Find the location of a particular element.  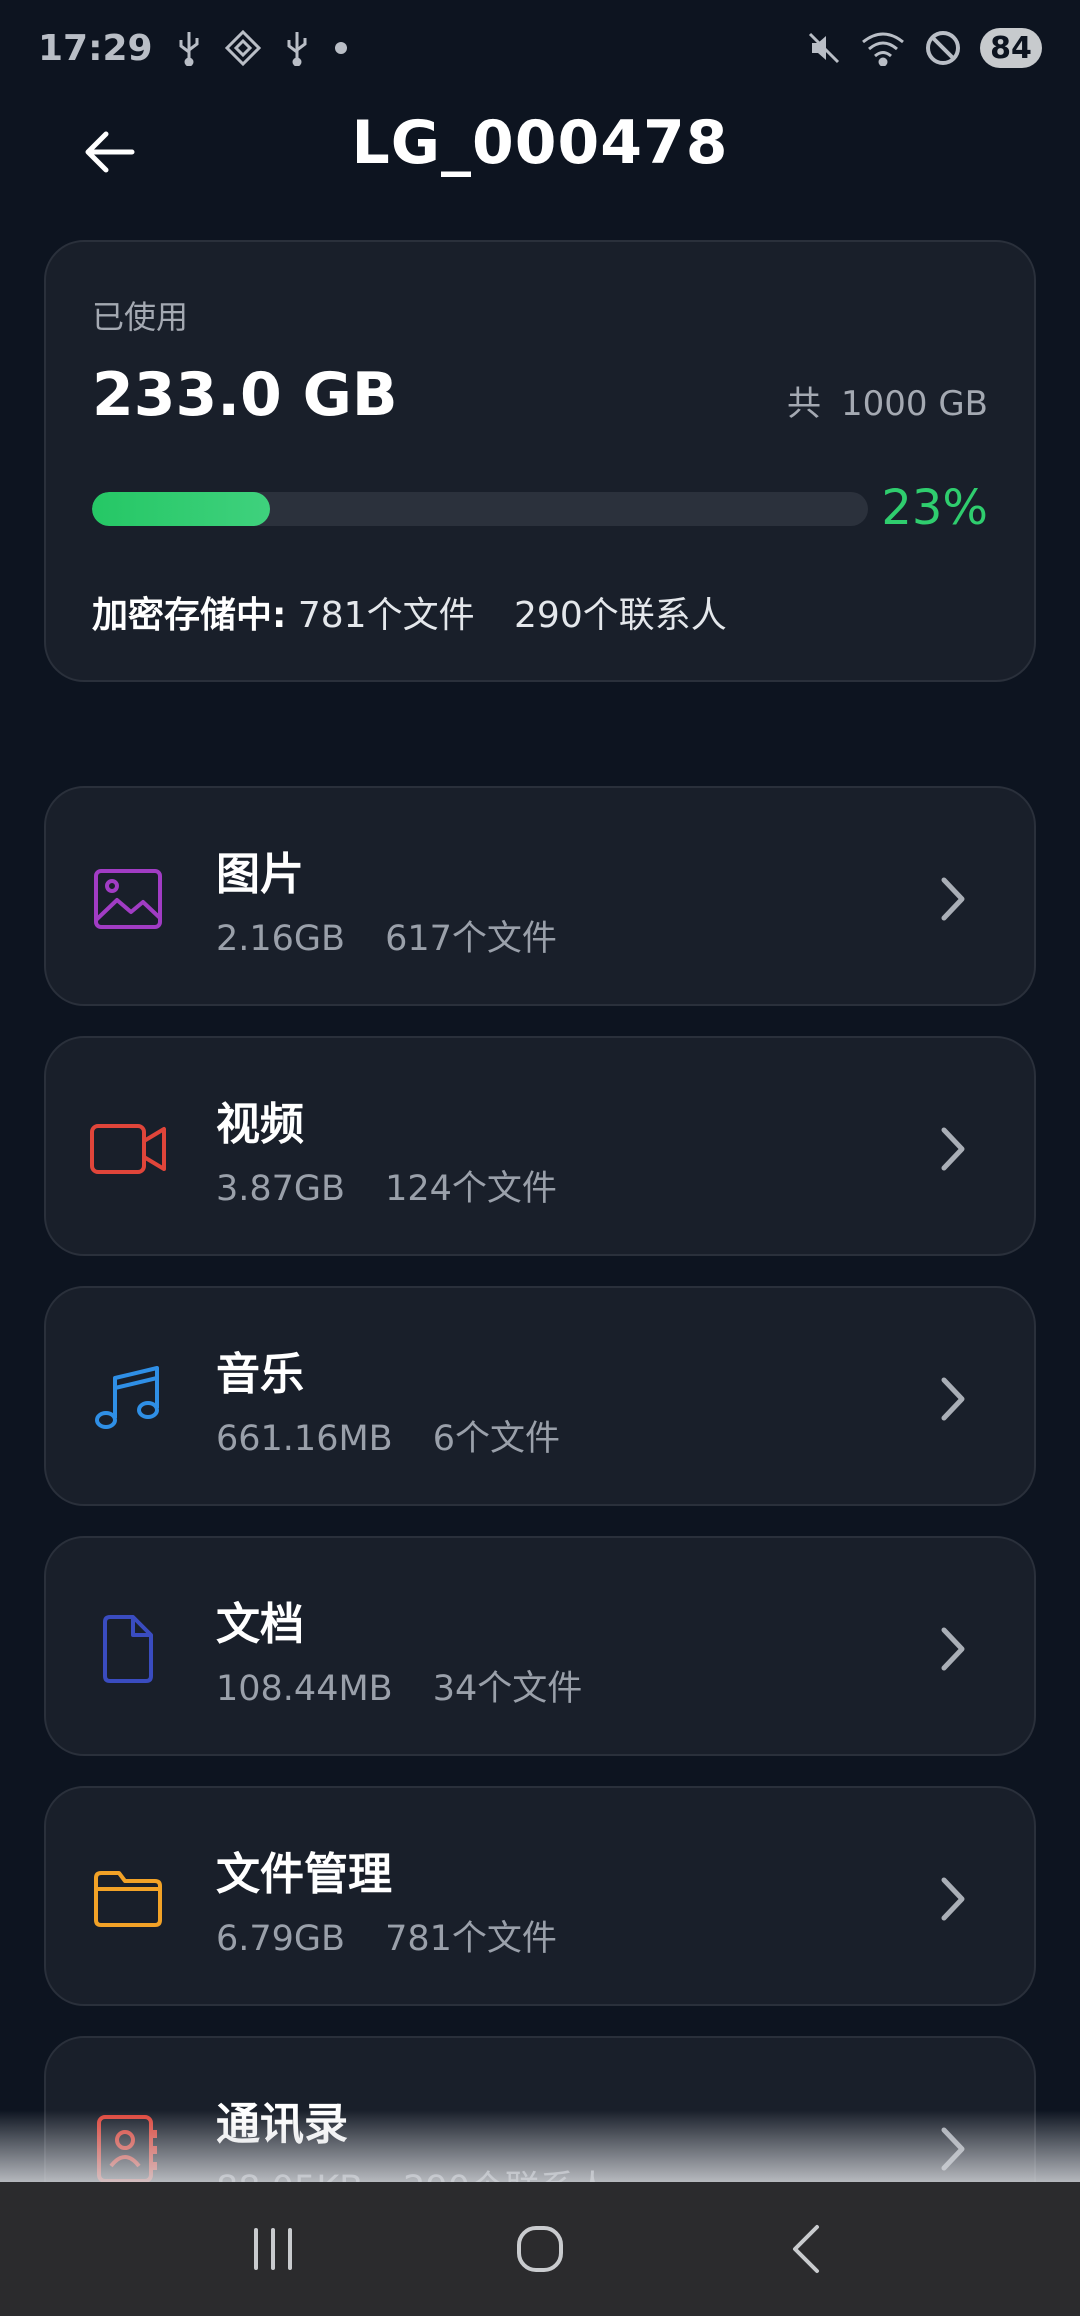

encrypted-summary: 加密存储中: 781个文件 290个联系人 is located at coordinates (409, 612).